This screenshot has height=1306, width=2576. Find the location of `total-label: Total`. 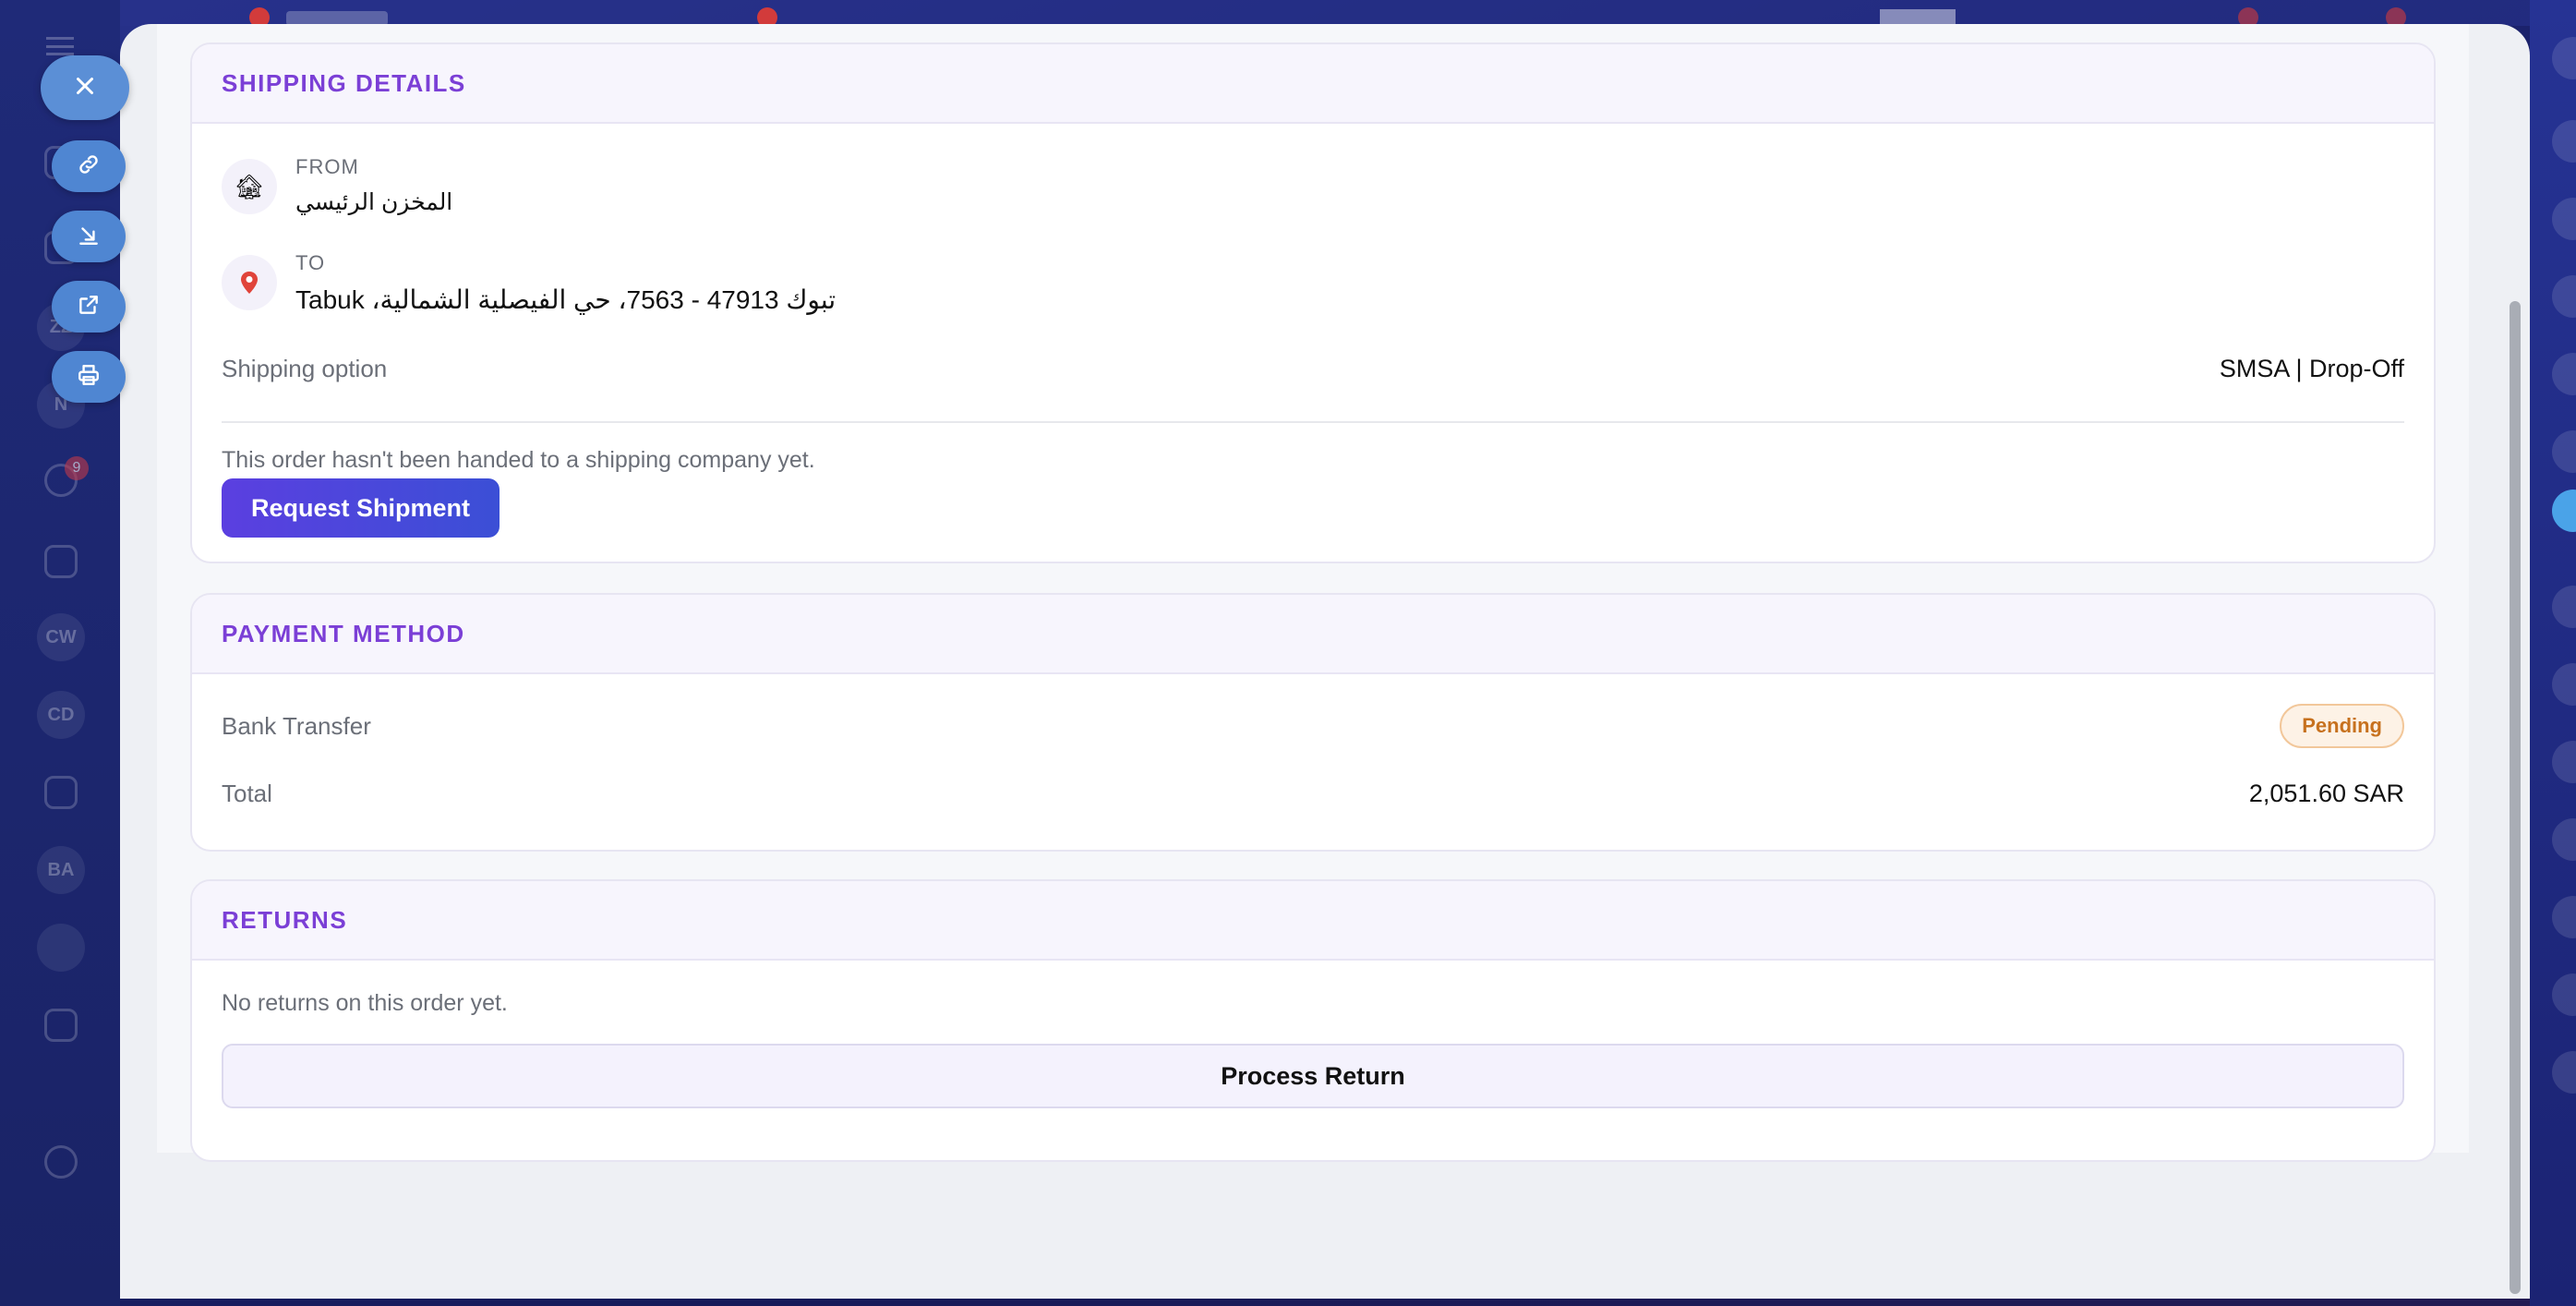

total-label: Total is located at coordinates (247, 793).